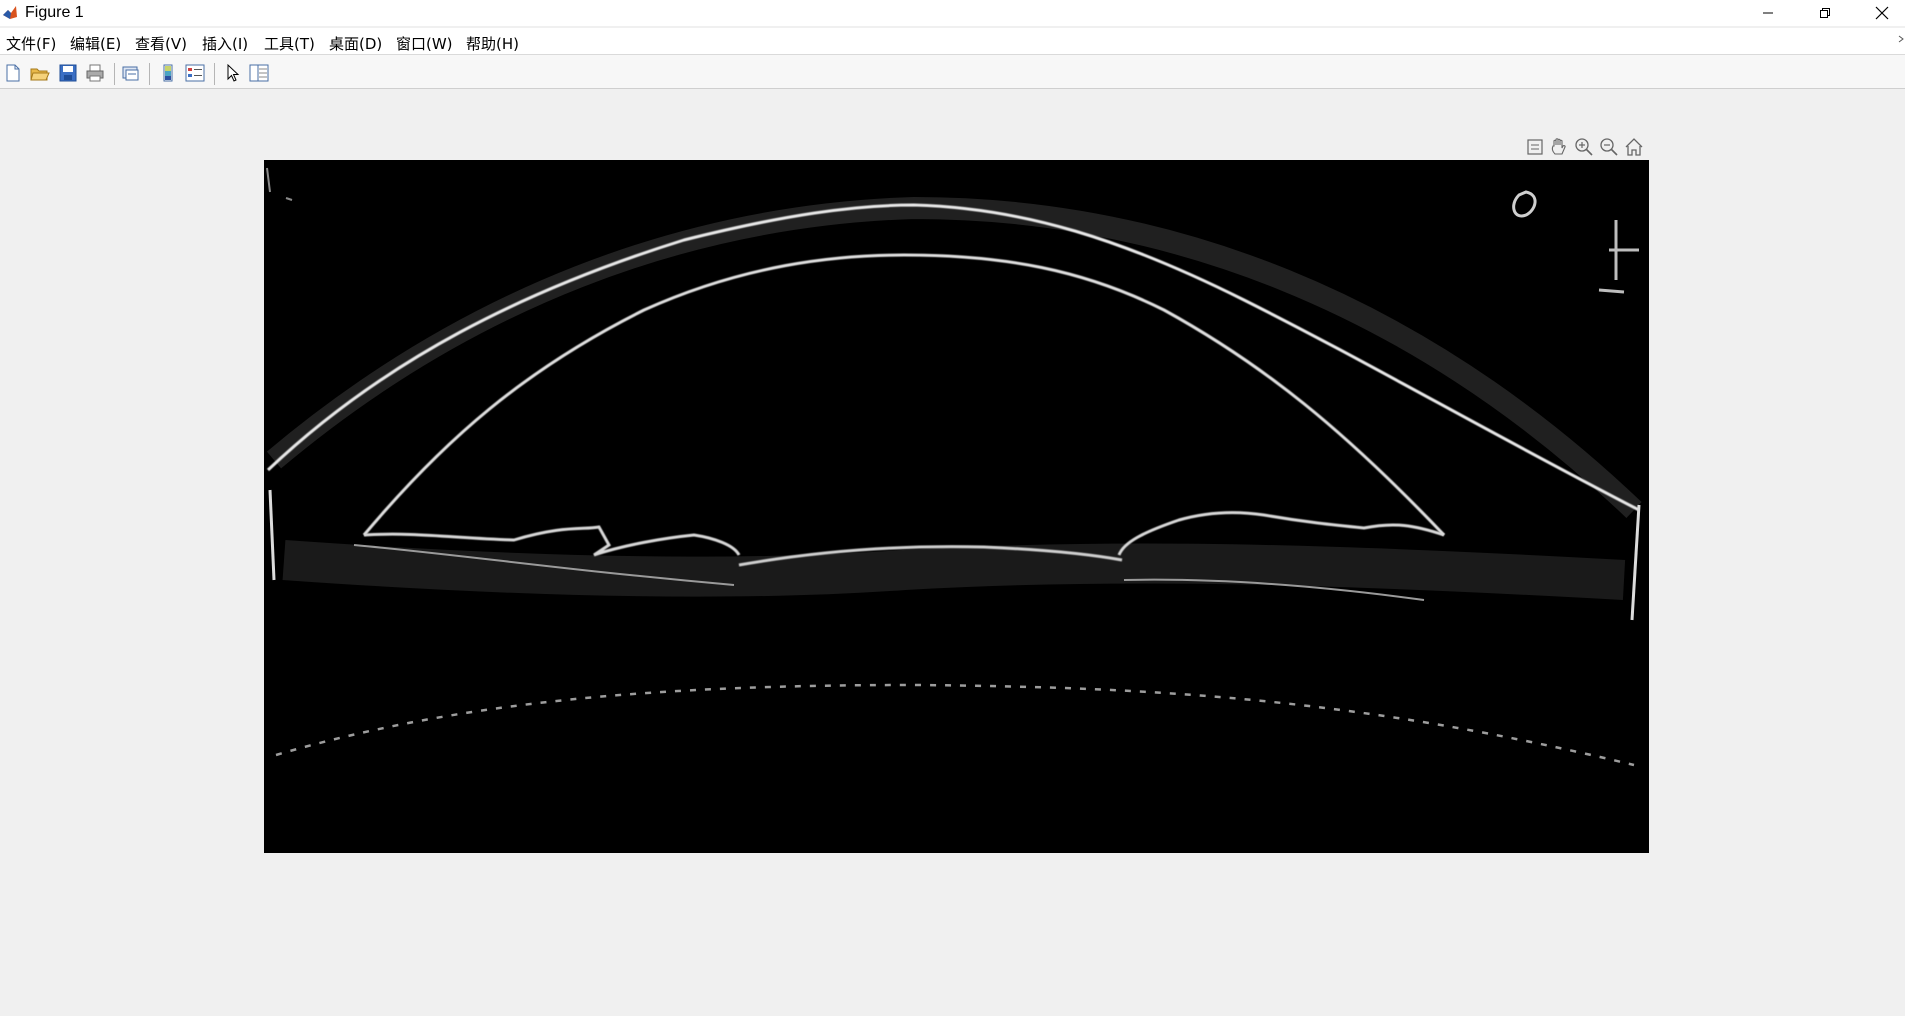 This screenshot has height=1016, width=1905. Describe the element at coordinates (289, 43) in the screenshot. I see `menu-tools: 工具(T)` at that location.